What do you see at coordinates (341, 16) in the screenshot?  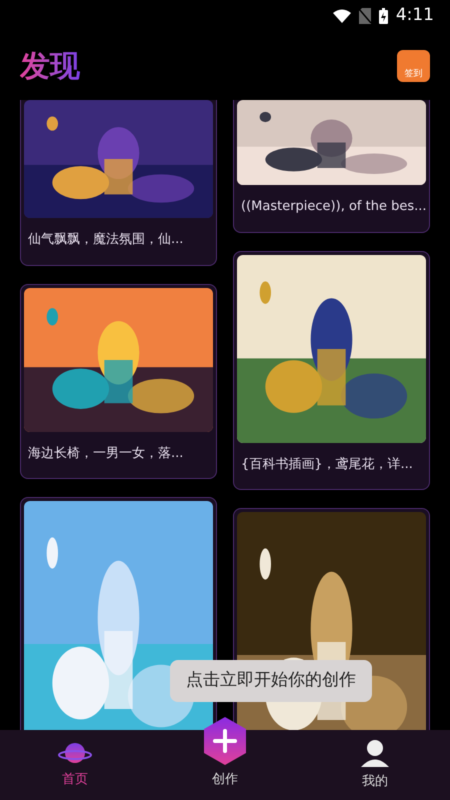 I see `wifi-icon` at bounding box center [341, 16].